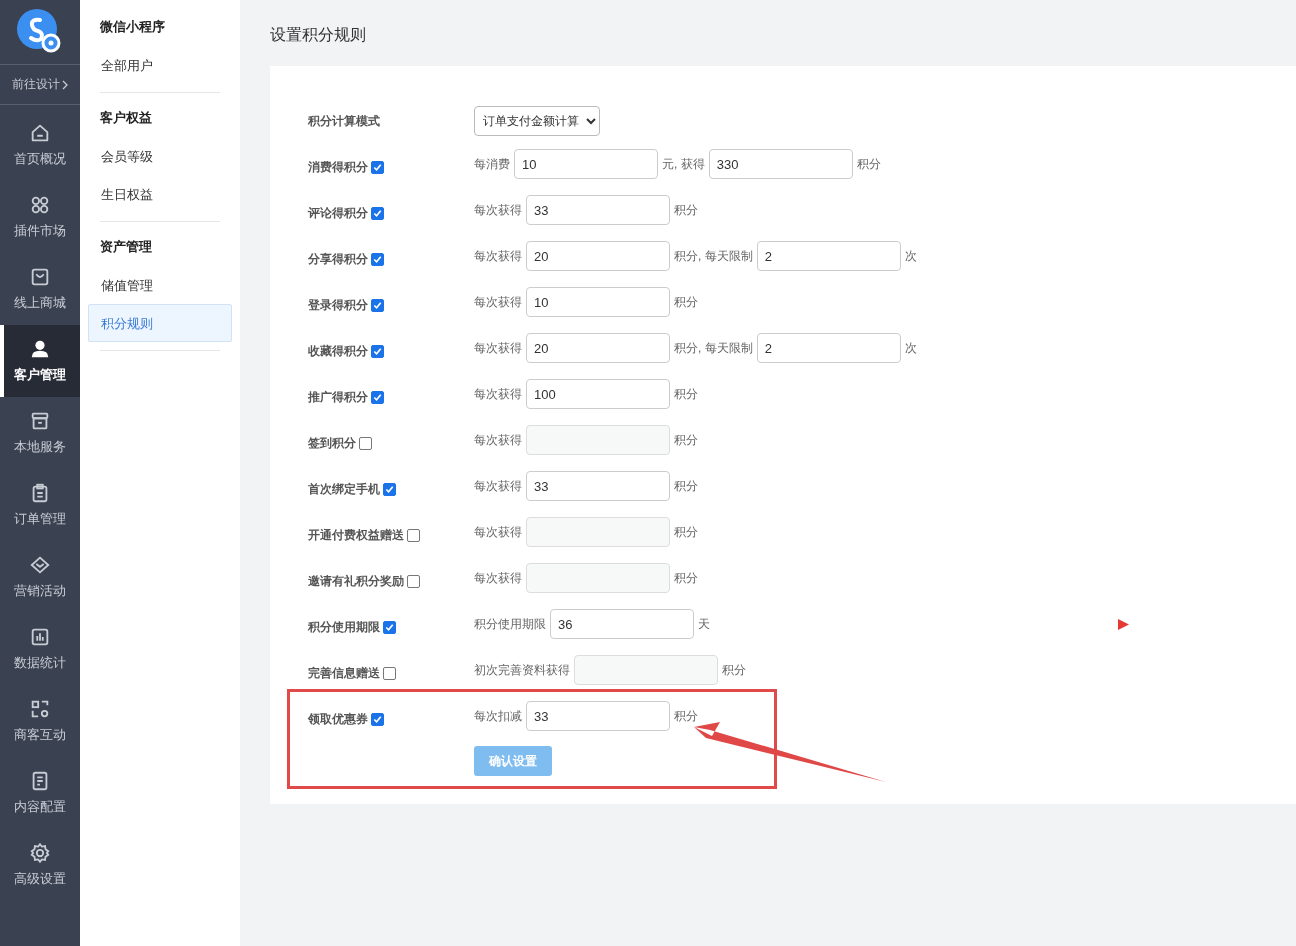 The image size is (1296, 946). I want to click on storefront-icon, so click(40, 421).